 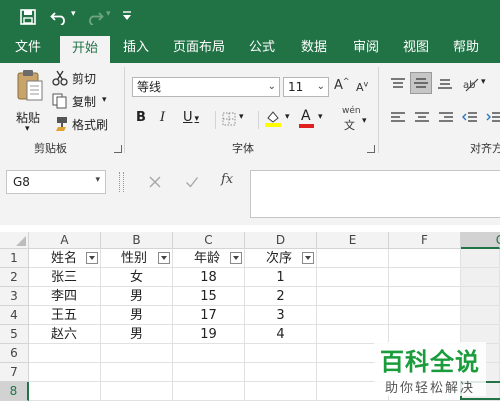 I want to click on cell-a4: 王五, so click(x=65, y=315).